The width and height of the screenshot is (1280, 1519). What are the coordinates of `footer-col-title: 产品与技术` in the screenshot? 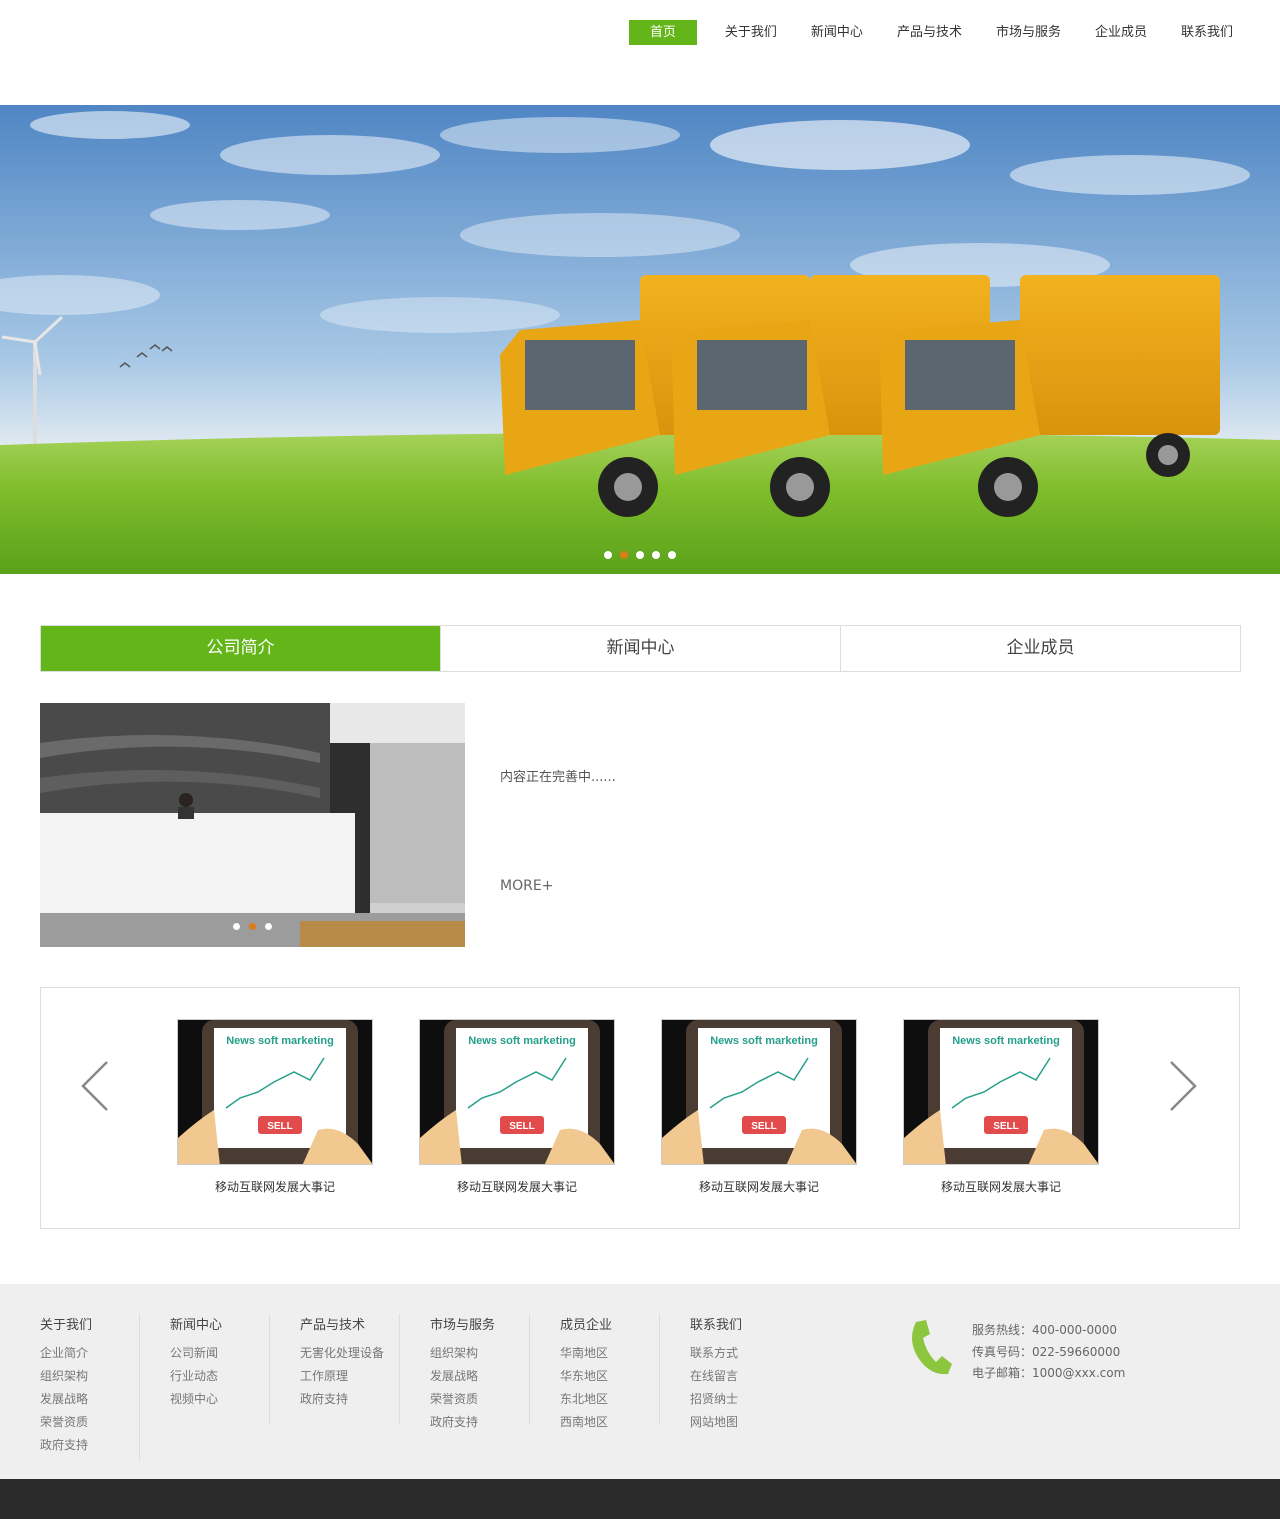 It's located at (333, 1325).